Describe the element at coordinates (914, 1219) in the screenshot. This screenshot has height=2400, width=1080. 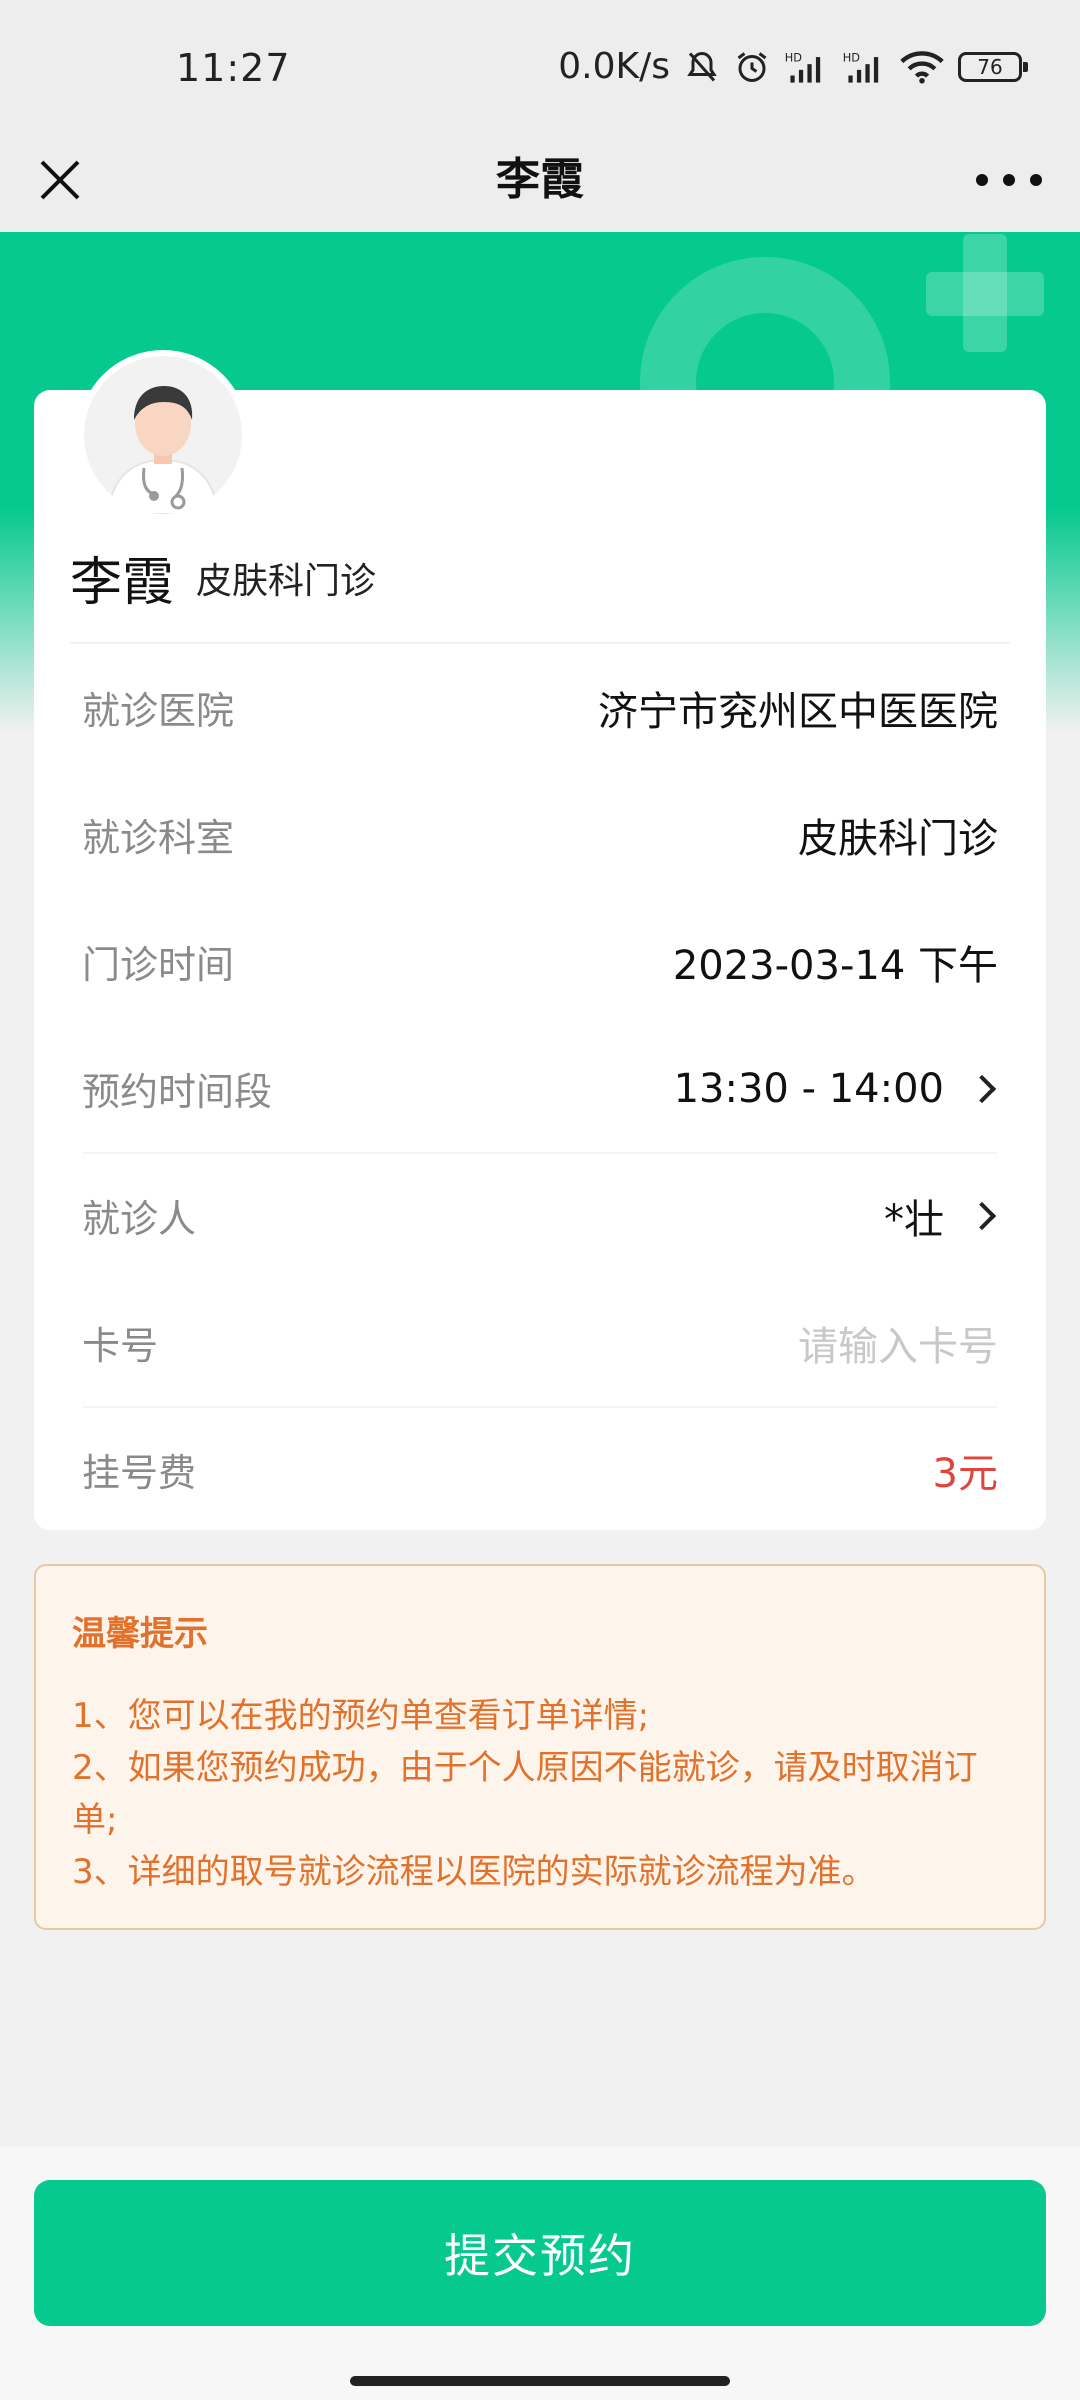
I see `patient-value: *壮` at that location.